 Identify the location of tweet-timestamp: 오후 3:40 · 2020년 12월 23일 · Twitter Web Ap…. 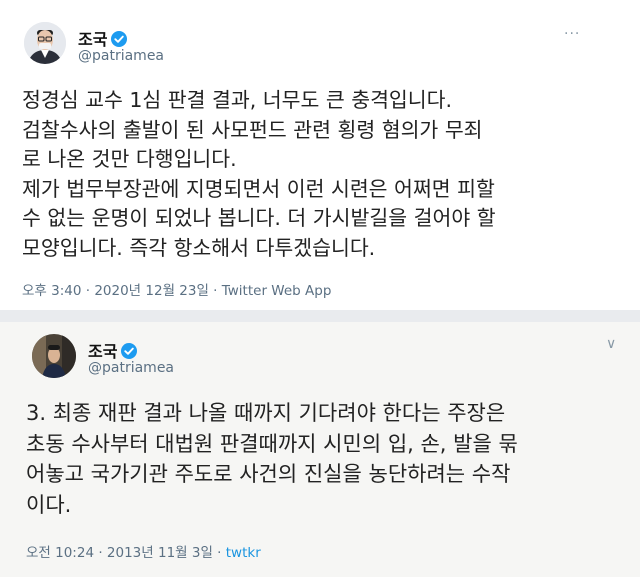
(176, 289).